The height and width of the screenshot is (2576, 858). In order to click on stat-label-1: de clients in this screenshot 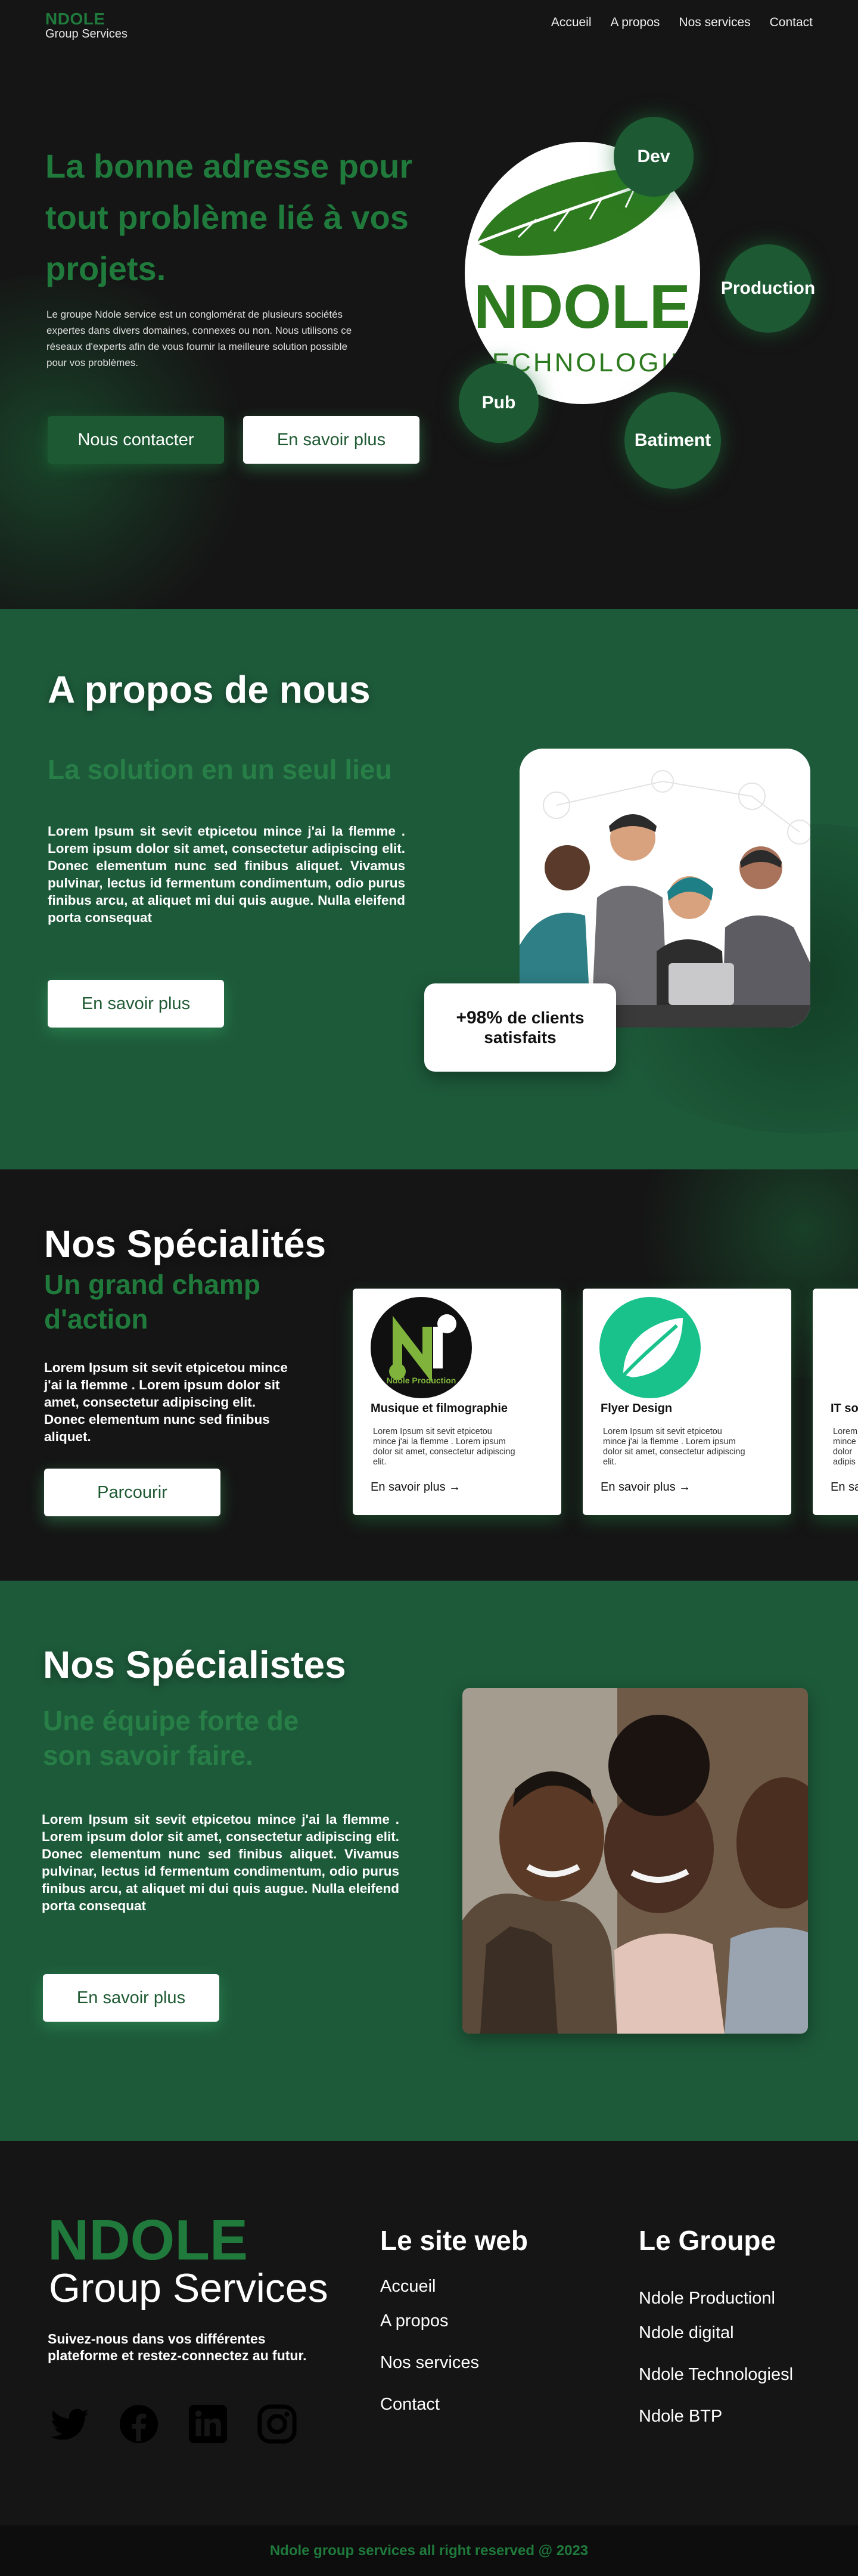, I will do `click(546, 1018)`.